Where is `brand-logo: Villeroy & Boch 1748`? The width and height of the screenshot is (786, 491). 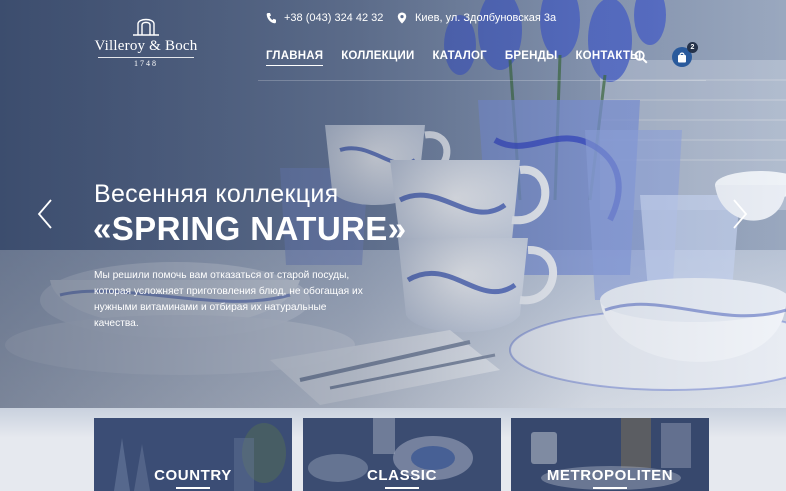
brand-logo: Villeroy & Boch 1748 is located at coordinates (146, 43).